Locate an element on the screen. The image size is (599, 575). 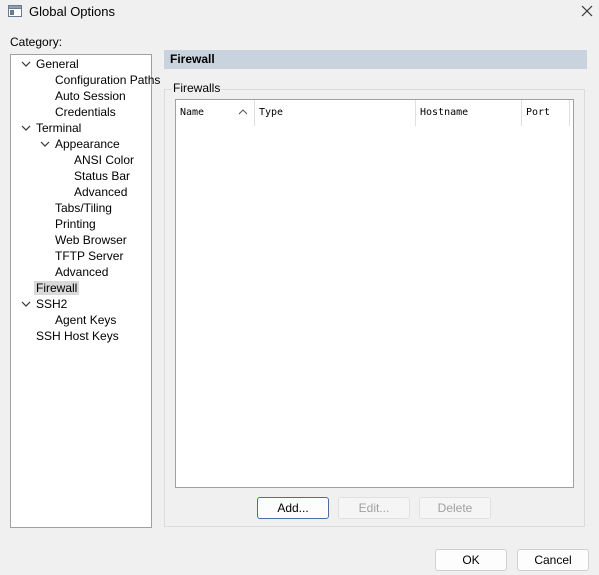
tree-item-label: Configuration Paths is located at coordinates (108, 80).